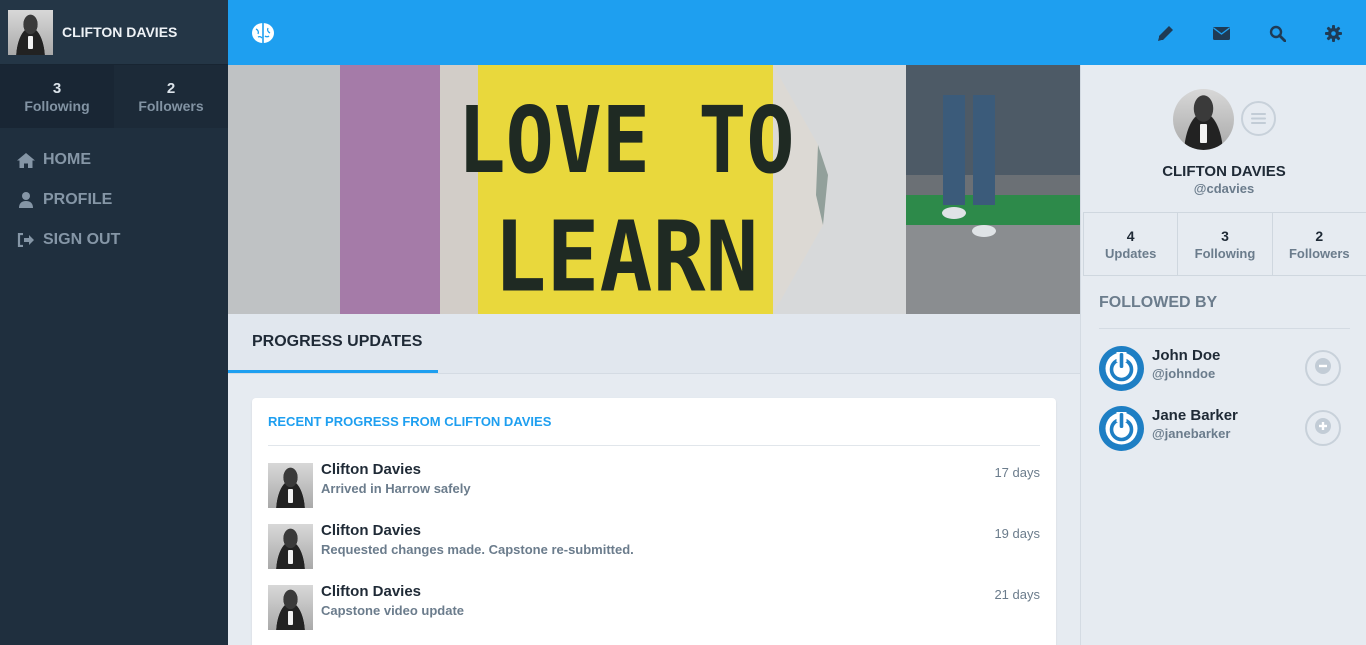 The height and width of the screenshot is (645, 1366). I want to click on stat-following: 3 Following, so click(1225, 244).